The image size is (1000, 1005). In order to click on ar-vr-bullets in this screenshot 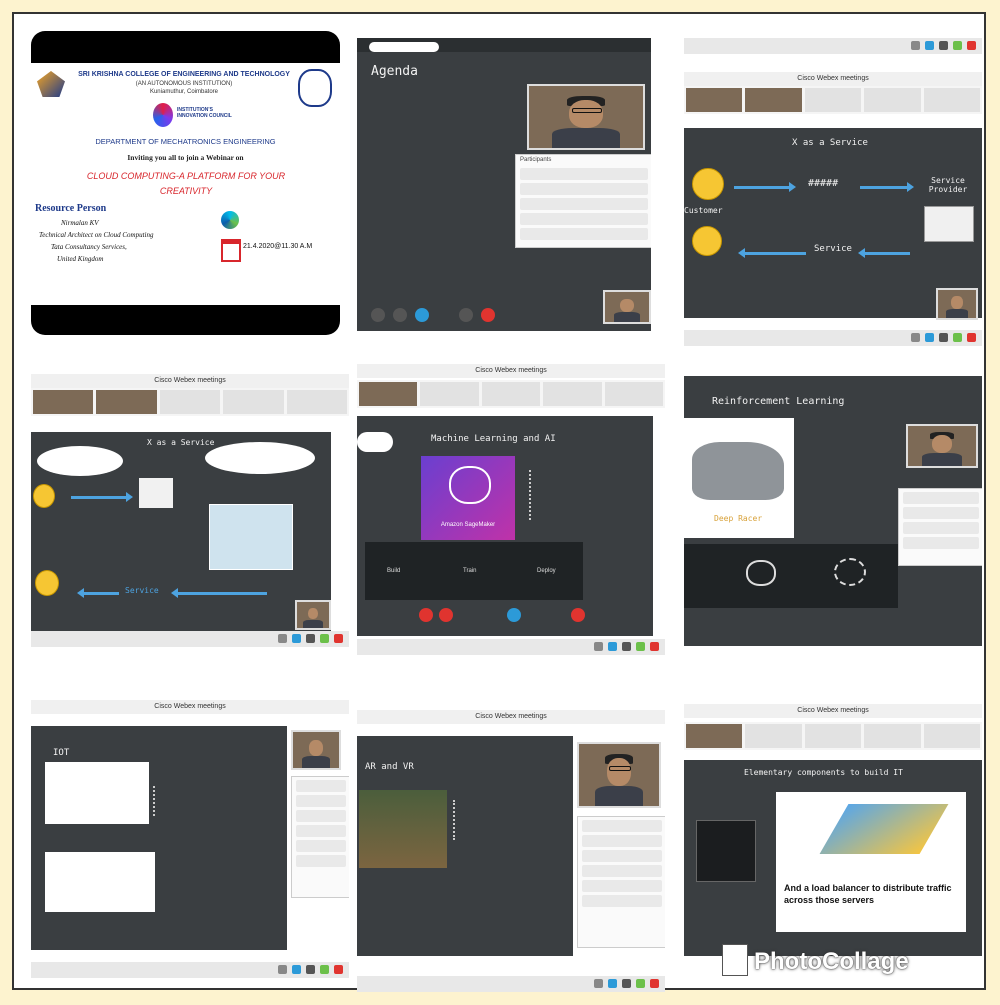, I will do `click(494, 820)`.